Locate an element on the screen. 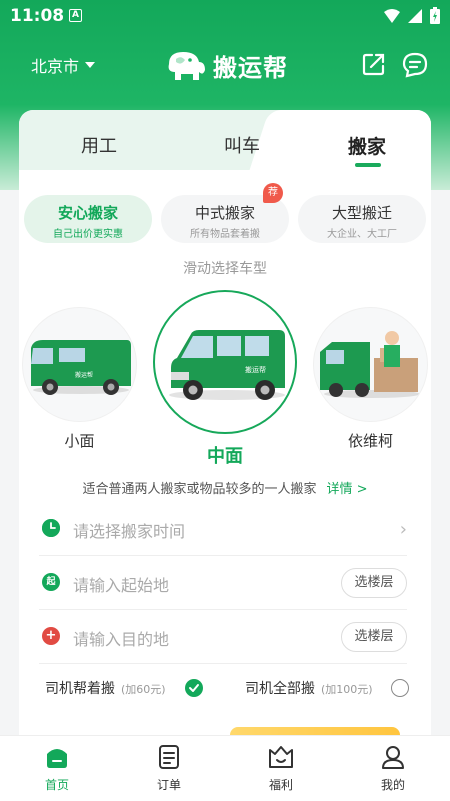 The image size is (450, 801). city-label: 北京市 is located at coordinates (55, 66).